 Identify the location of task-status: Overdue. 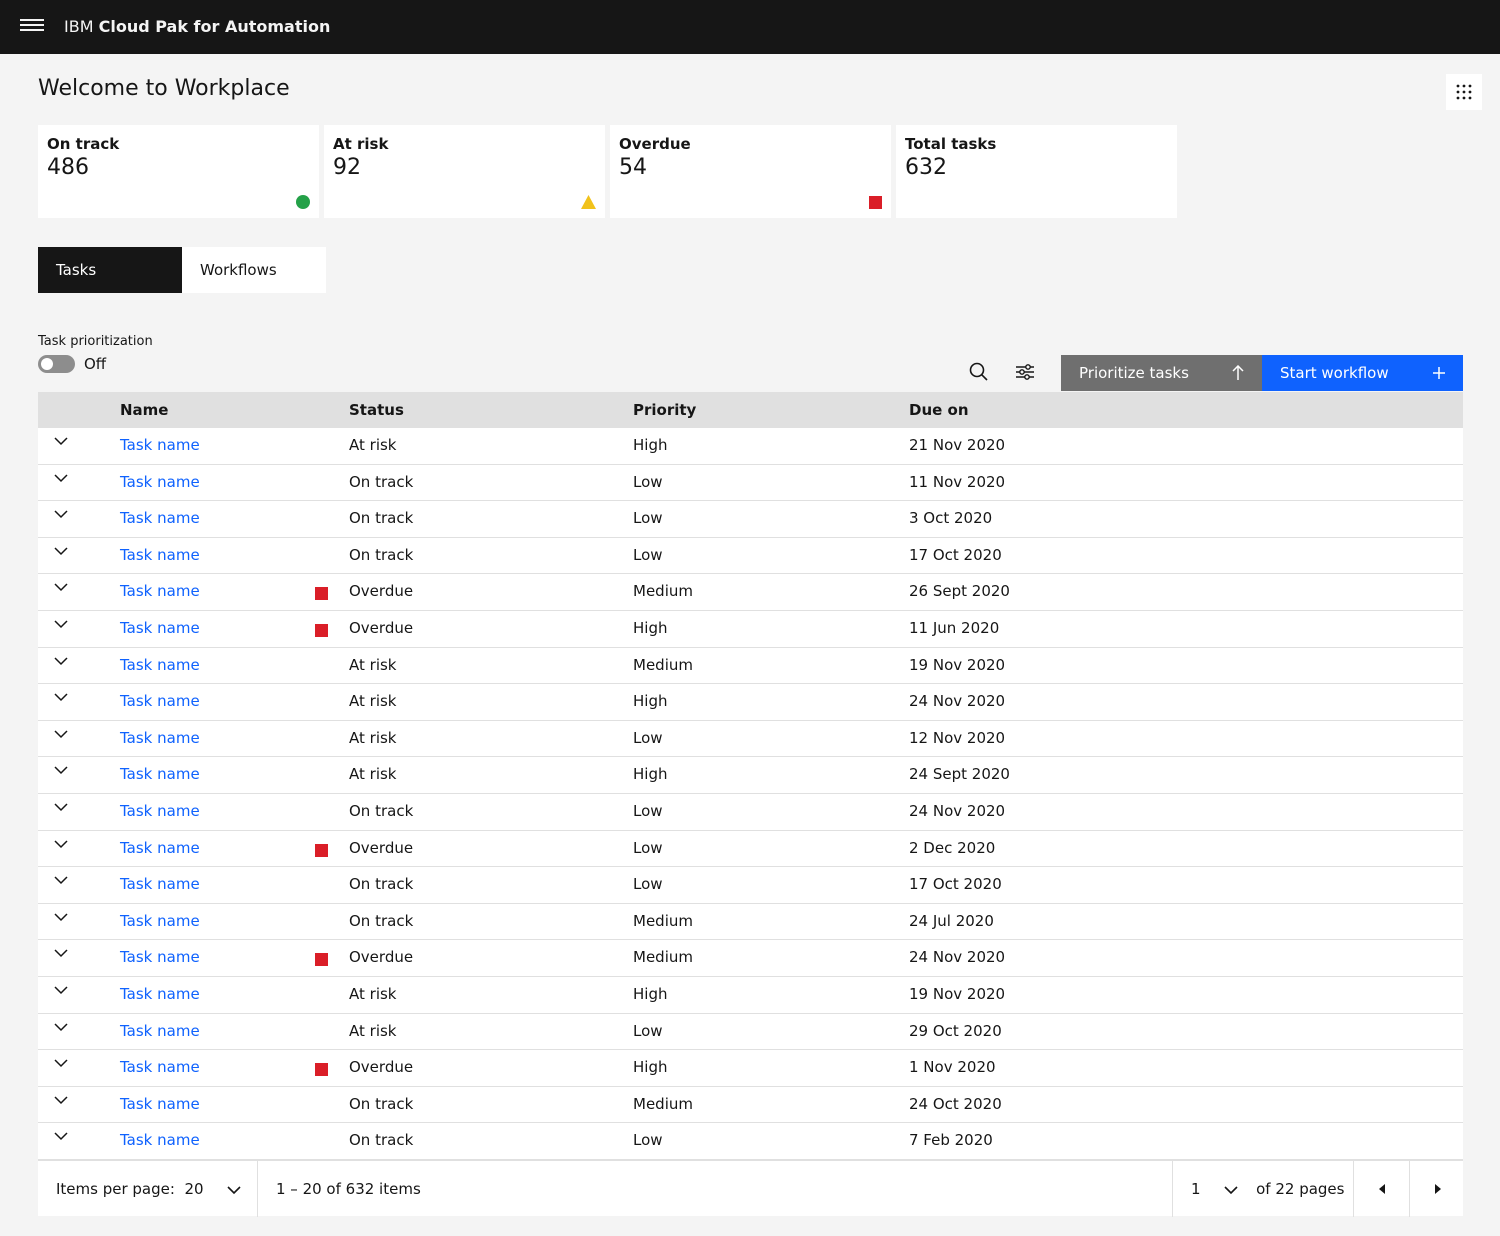
(381, 627).